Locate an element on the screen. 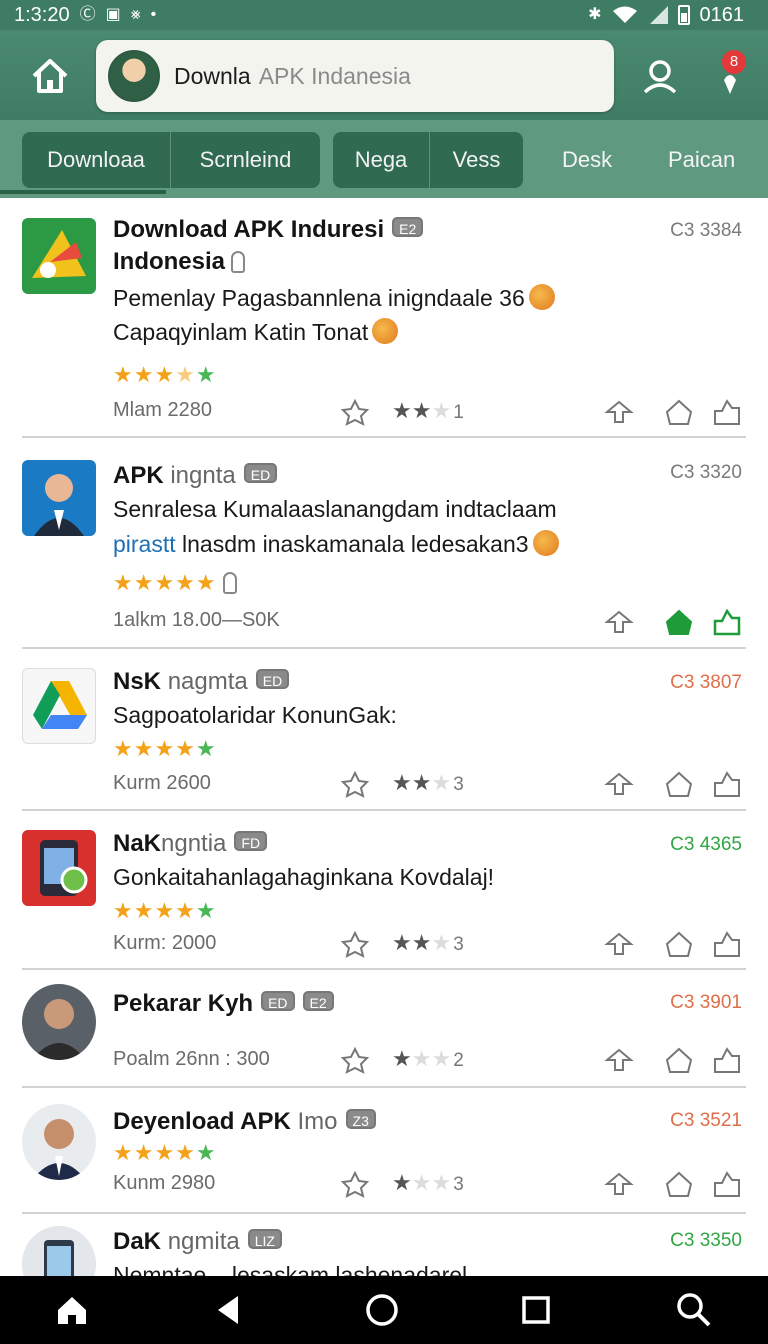 The width and height of the screenshot is (768, 1344). notification-badge: 8 is located at coordinates (734, 62).